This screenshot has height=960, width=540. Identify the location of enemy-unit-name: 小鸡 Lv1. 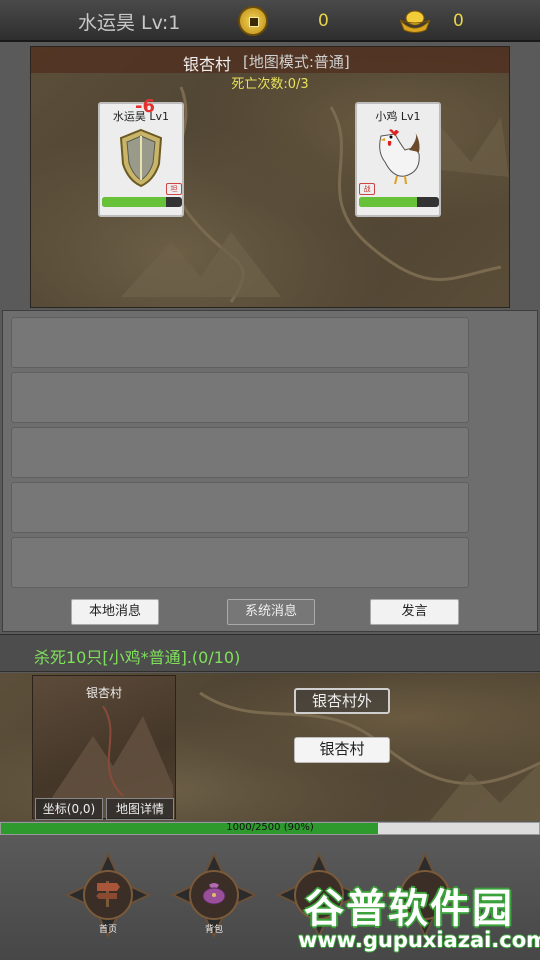
(398, 116).